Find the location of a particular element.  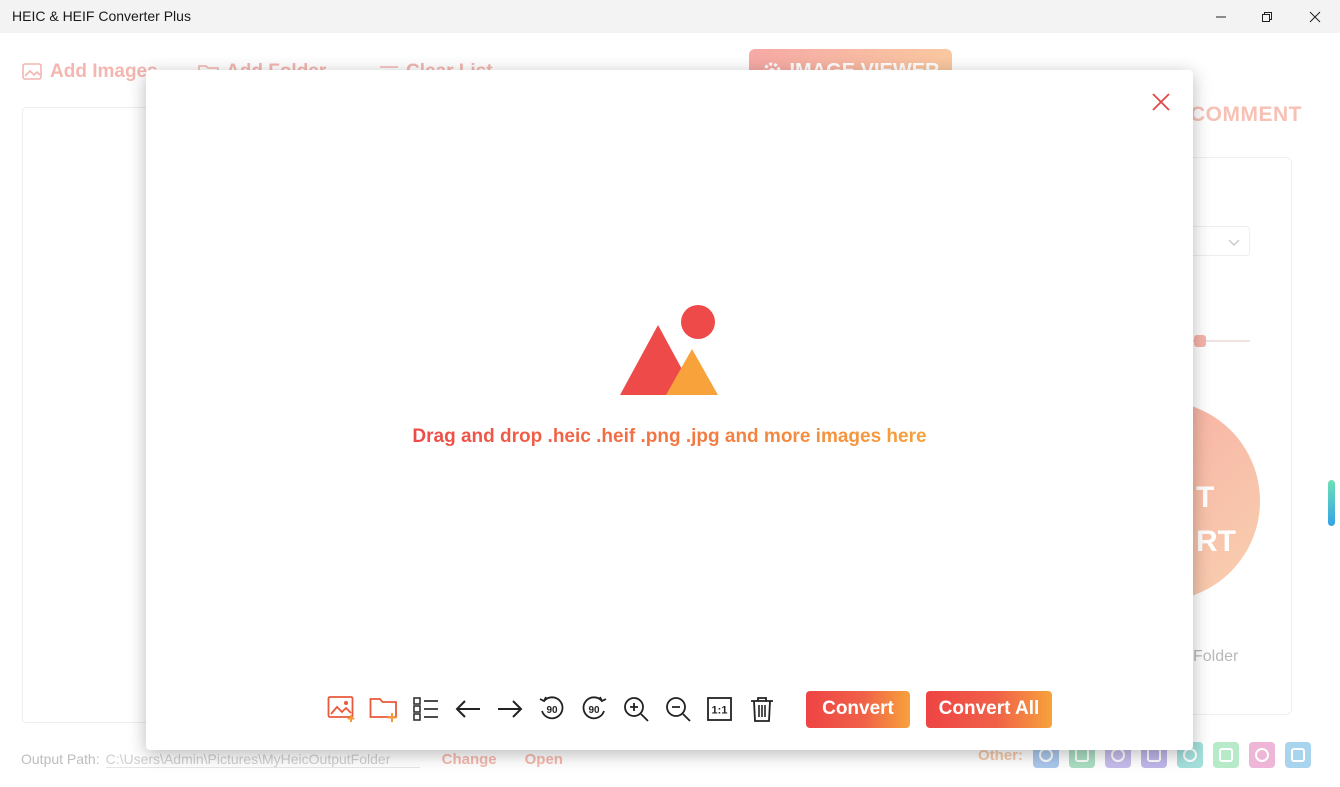

app-icon-7-glyph is located at coordinates (1262, 755).